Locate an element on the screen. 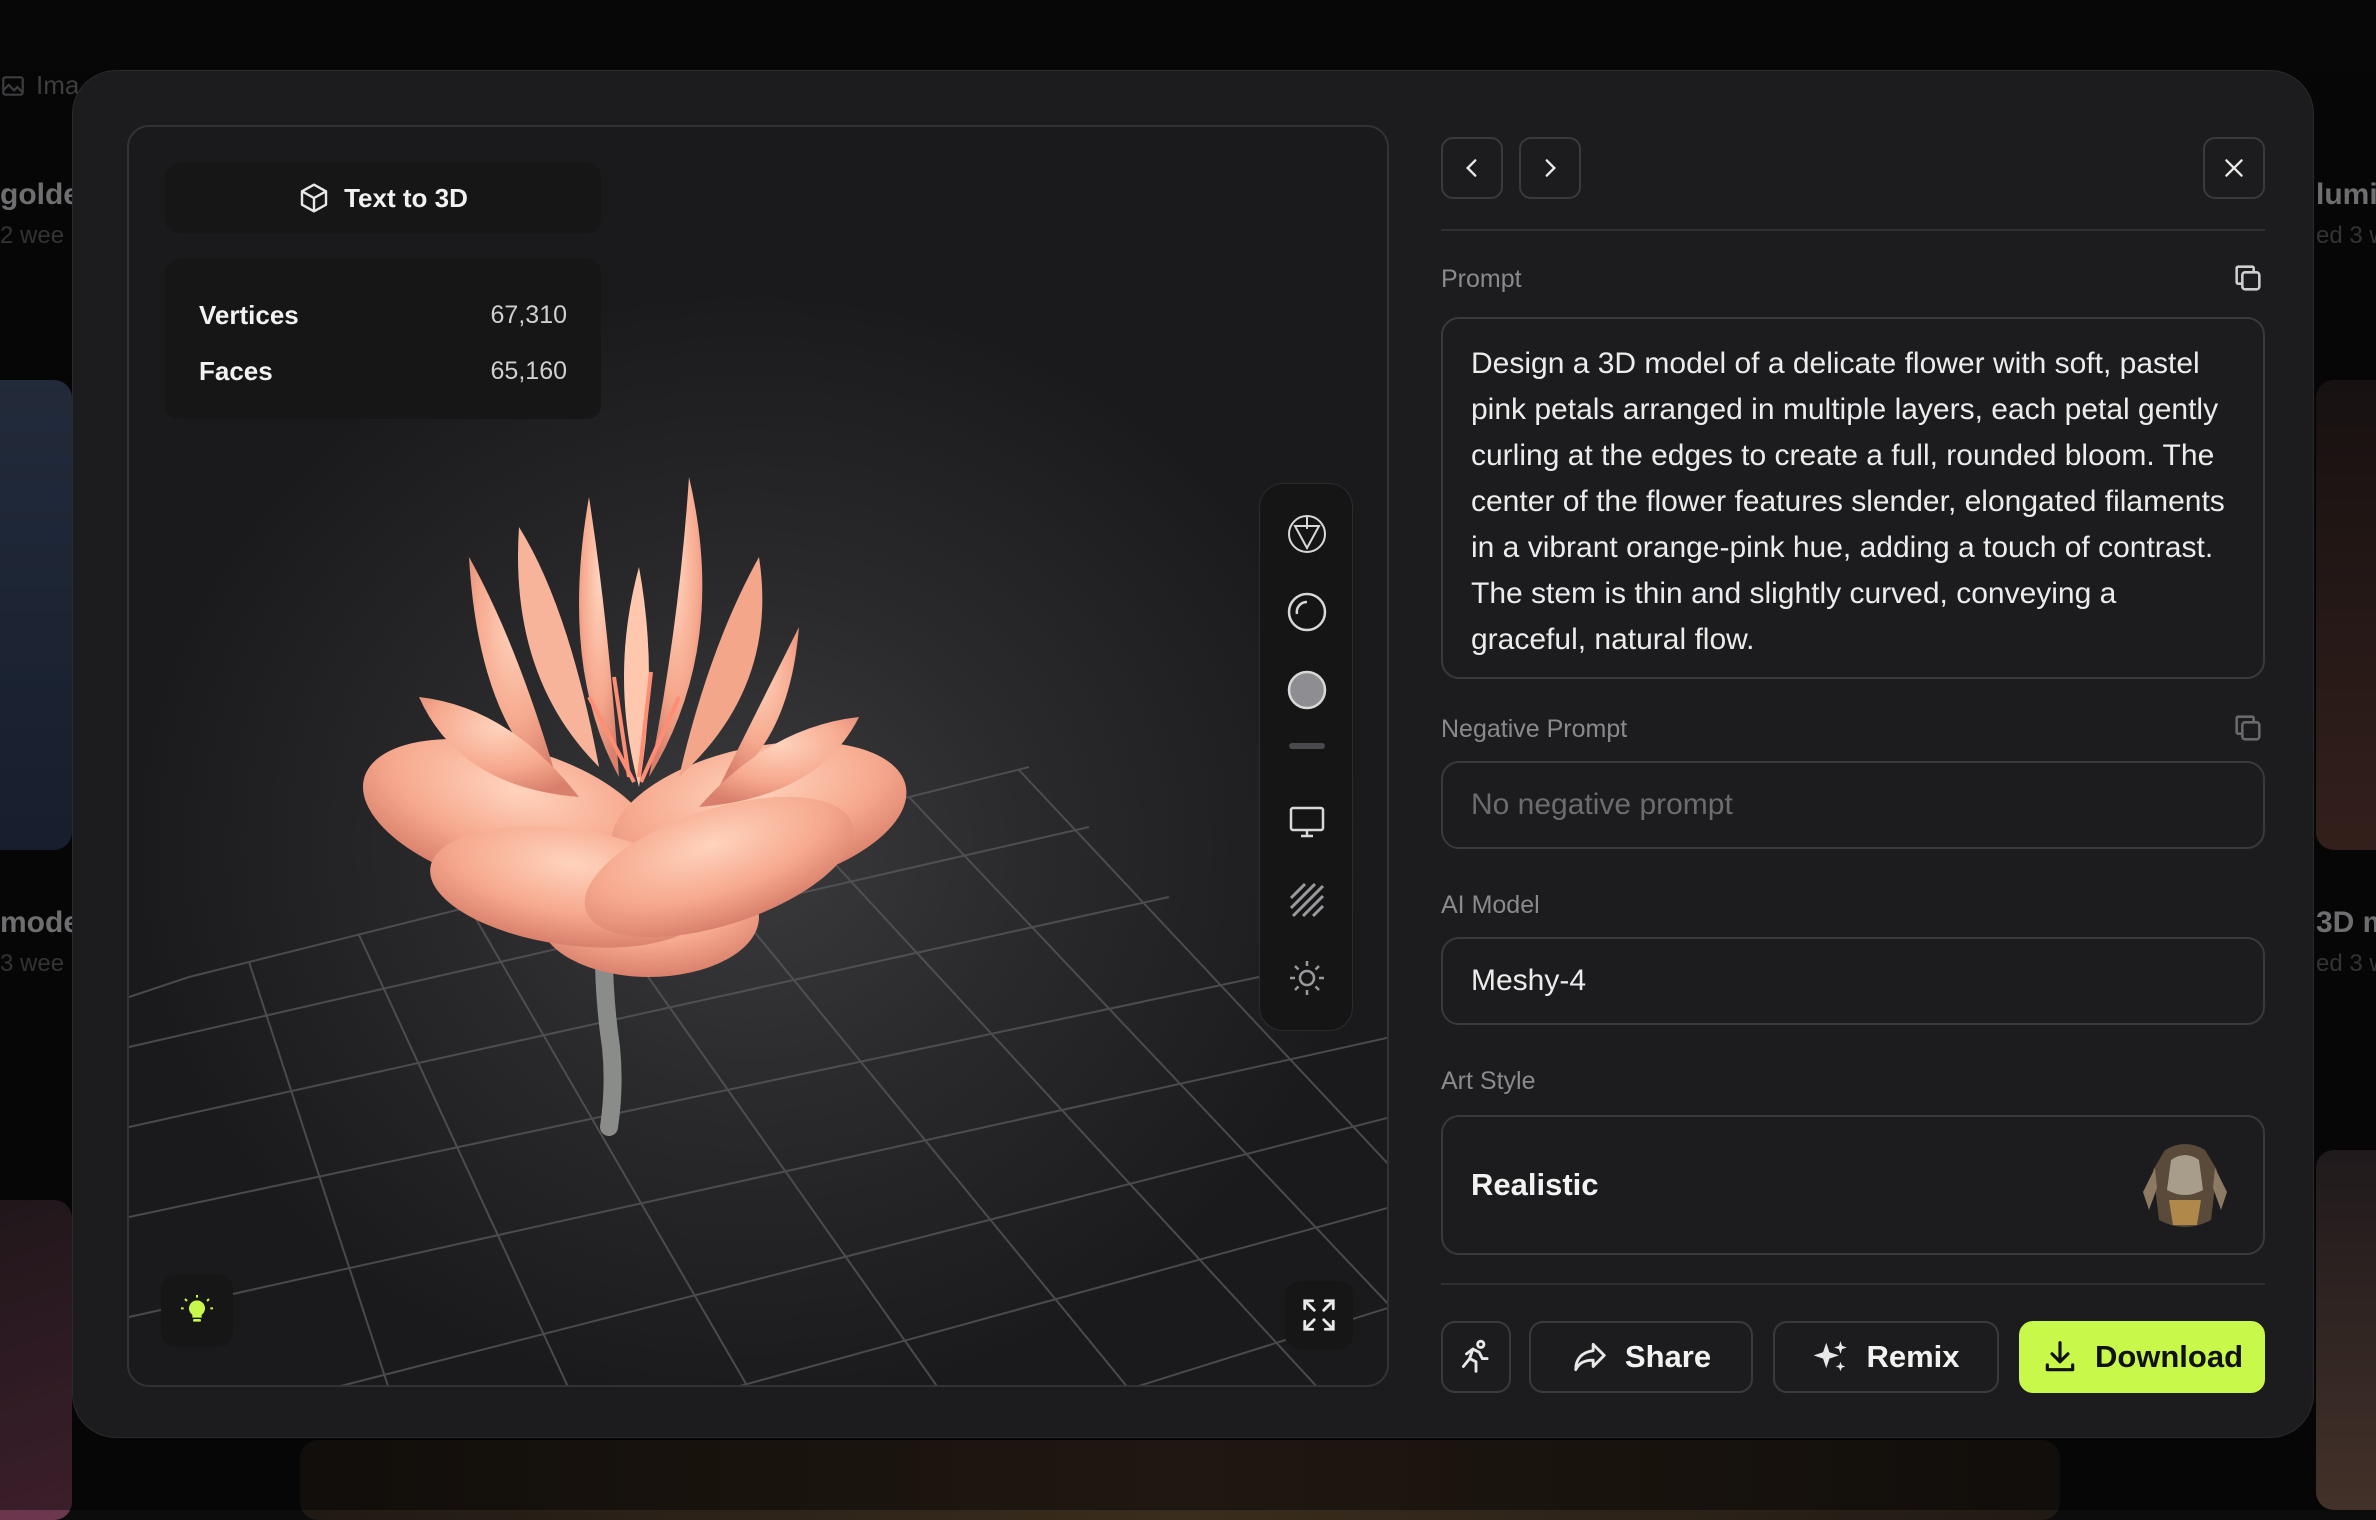  remix-label: Remix is located at coordinates (1912, 1357).